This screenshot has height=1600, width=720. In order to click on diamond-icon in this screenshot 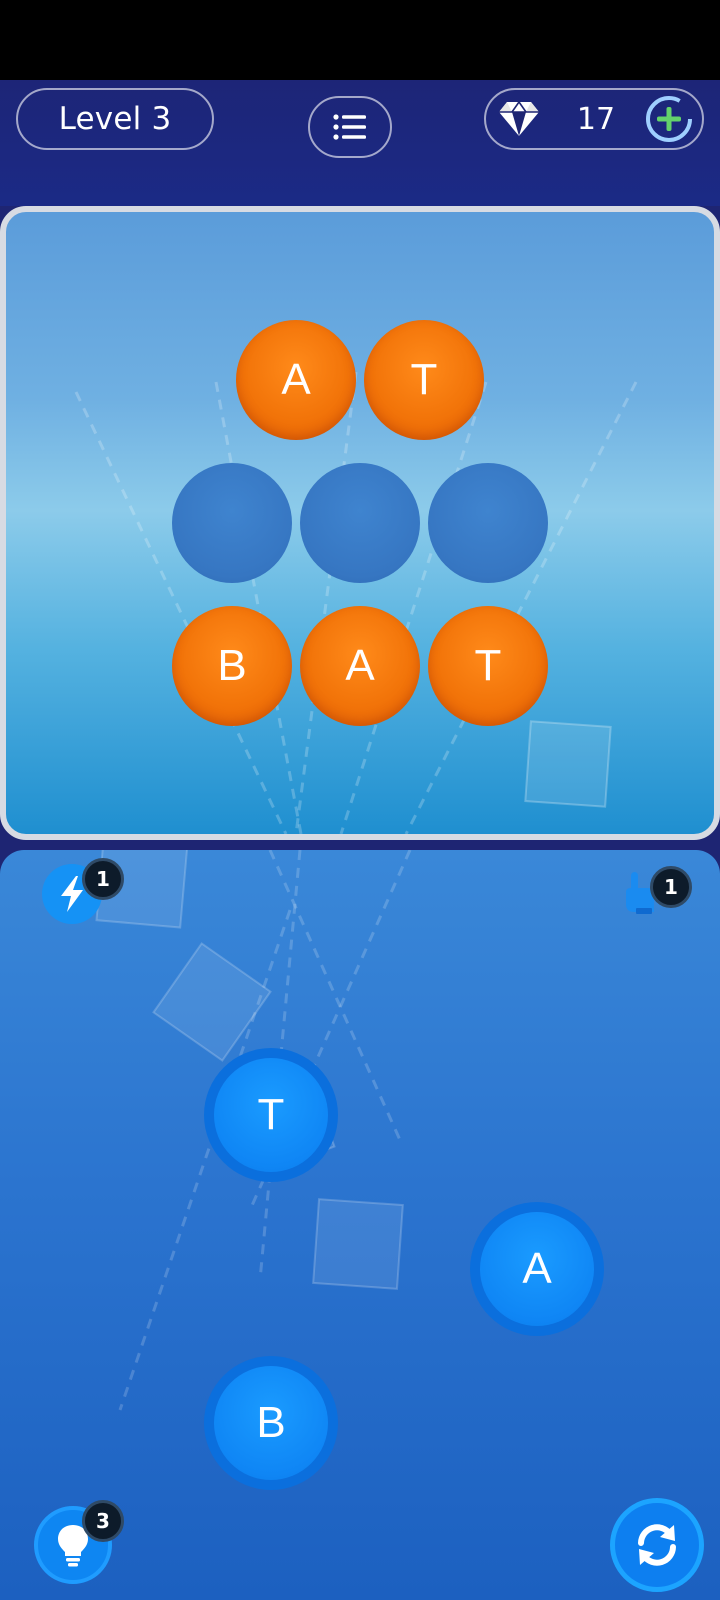, I will do `click(519, 118)`.